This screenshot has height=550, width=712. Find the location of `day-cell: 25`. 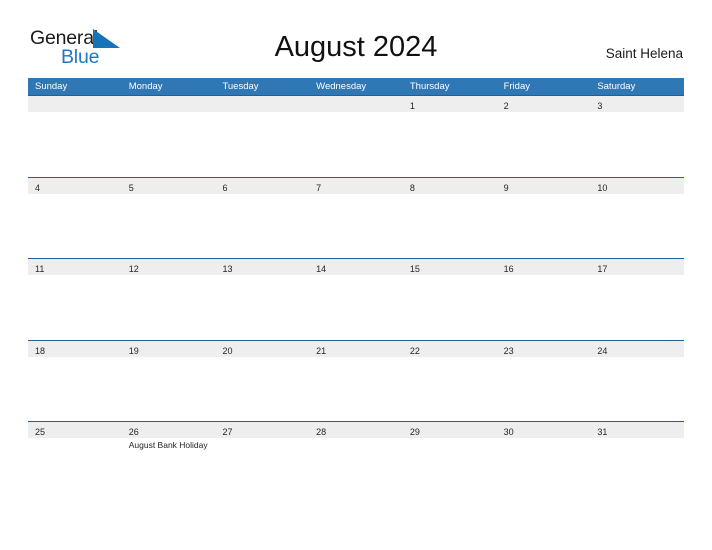

day-cell: 25 is located at coordinates (75, 462).